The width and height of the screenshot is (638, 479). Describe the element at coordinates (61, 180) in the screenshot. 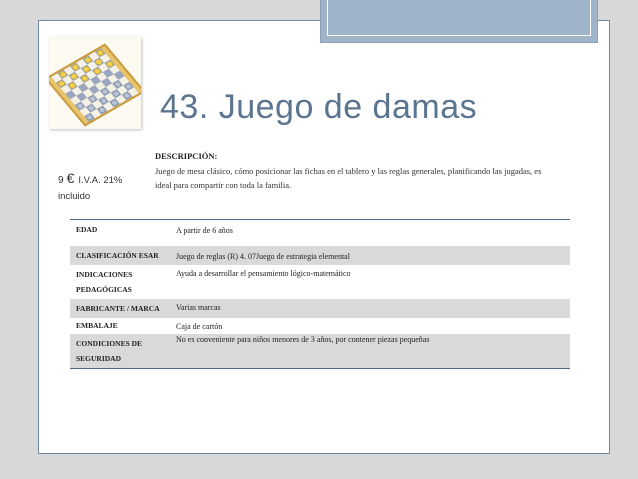

I see `price-amount: 9` at that location.